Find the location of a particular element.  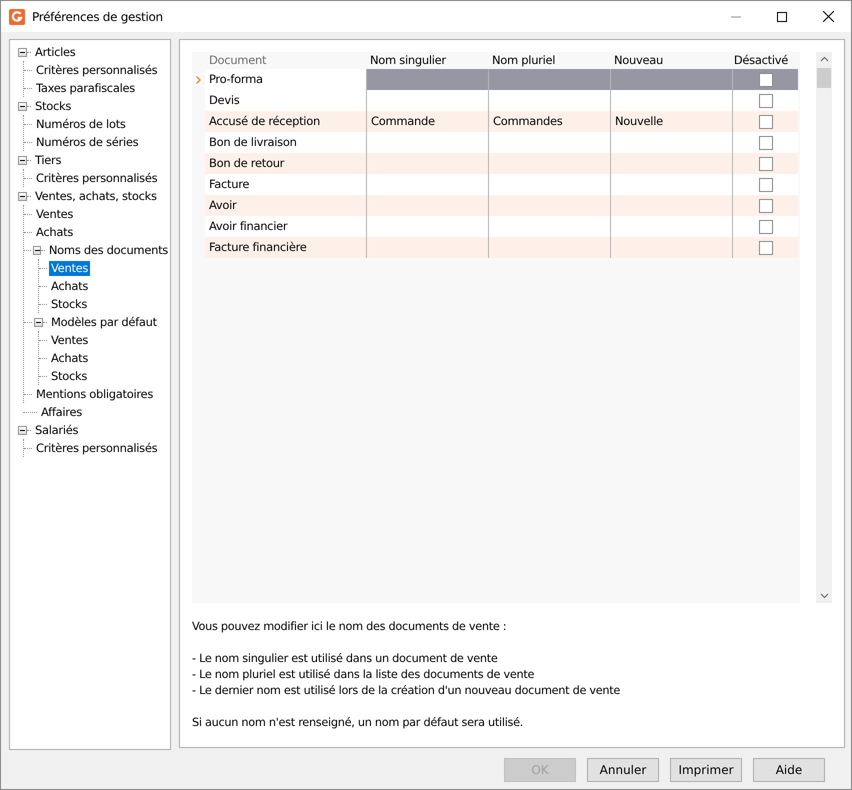

table-cell: Bon de livraison is located at coordinates (285, 142).